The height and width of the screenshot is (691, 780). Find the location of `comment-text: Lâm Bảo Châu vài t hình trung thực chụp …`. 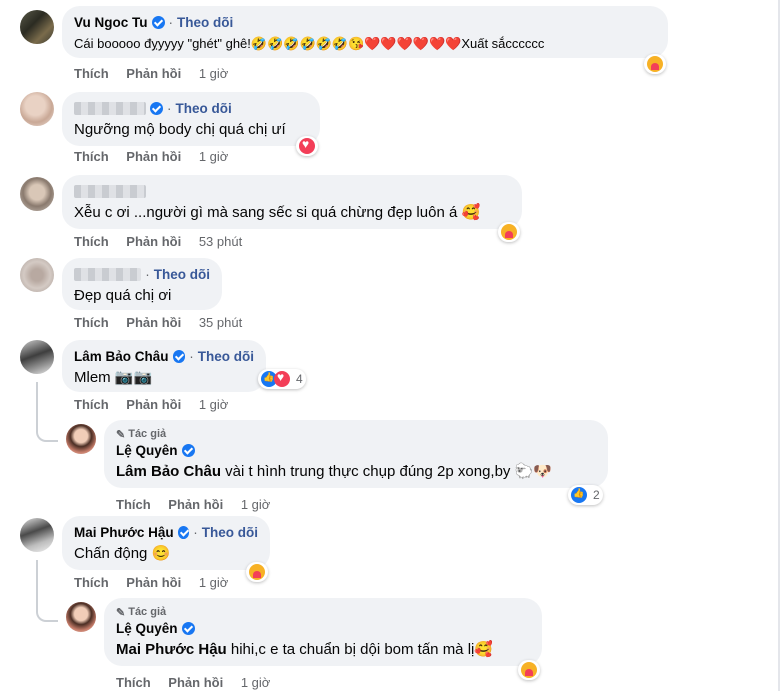

comment-text: Lâm Bảo Châu vài t hình trung thực chụp … is located at coordinates (334, 471).